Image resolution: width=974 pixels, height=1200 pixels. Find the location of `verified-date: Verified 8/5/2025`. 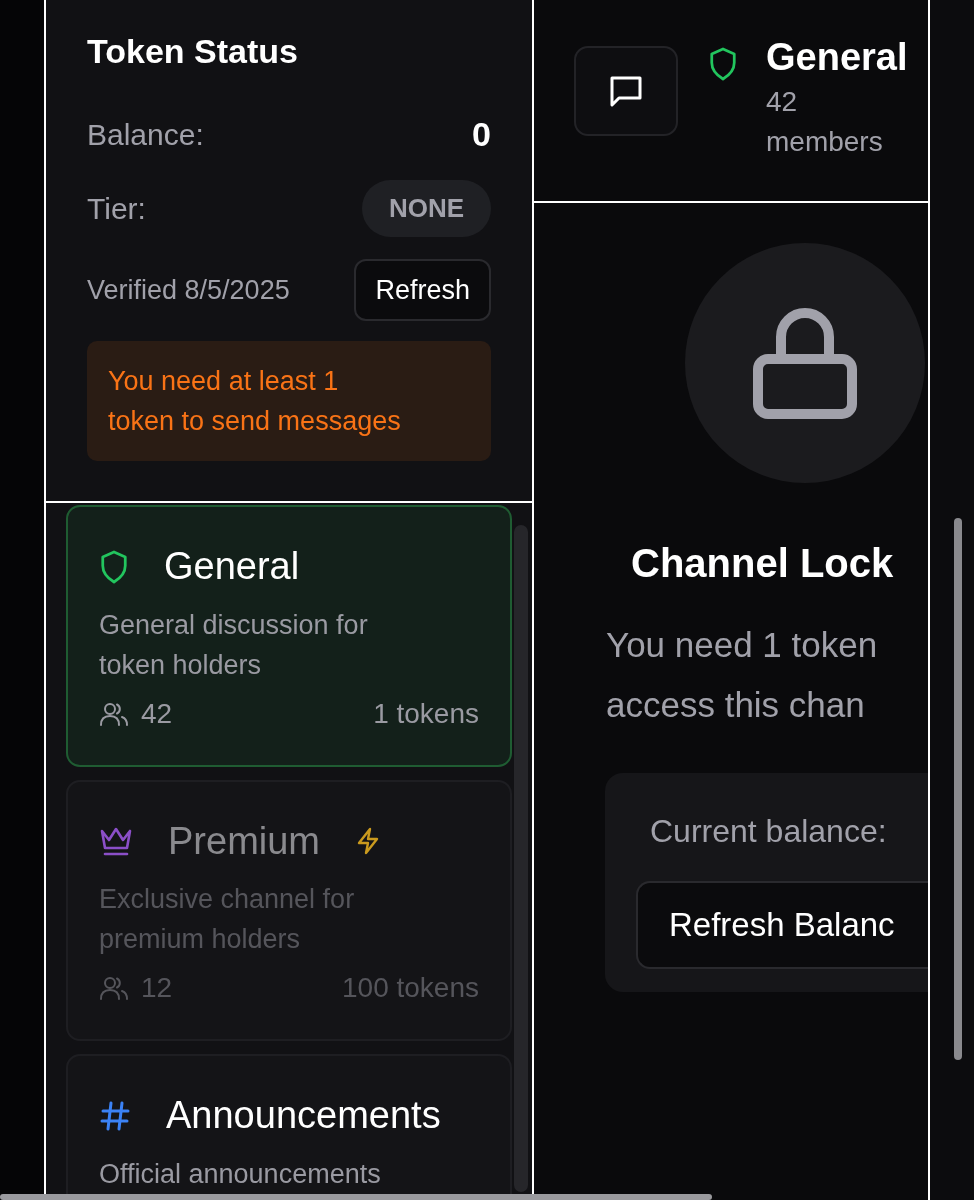

verified-date: Verified 8/5/2025 is located at coordinates (188, 290).